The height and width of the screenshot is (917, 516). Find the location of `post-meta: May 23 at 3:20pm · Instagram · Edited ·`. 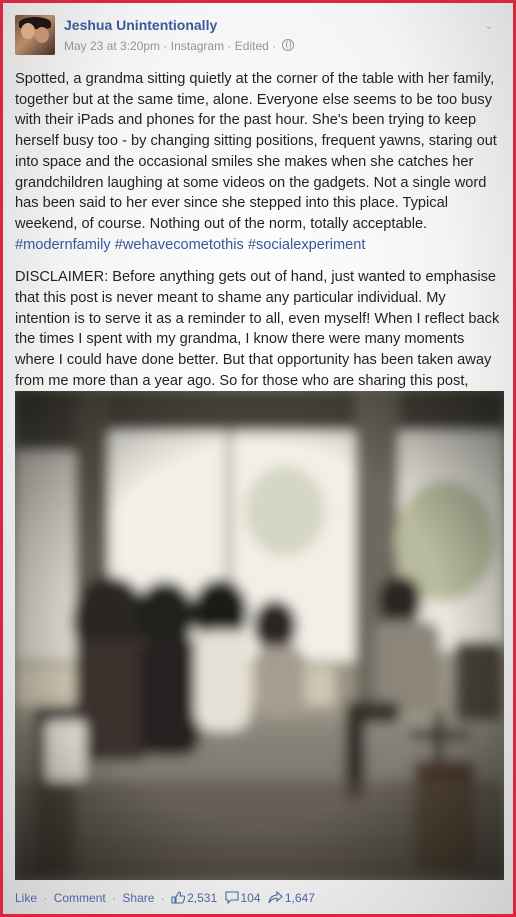

post-meta: May 23 at 3:20pm · Instagram · Edited · is located at coordinates (179, 46).